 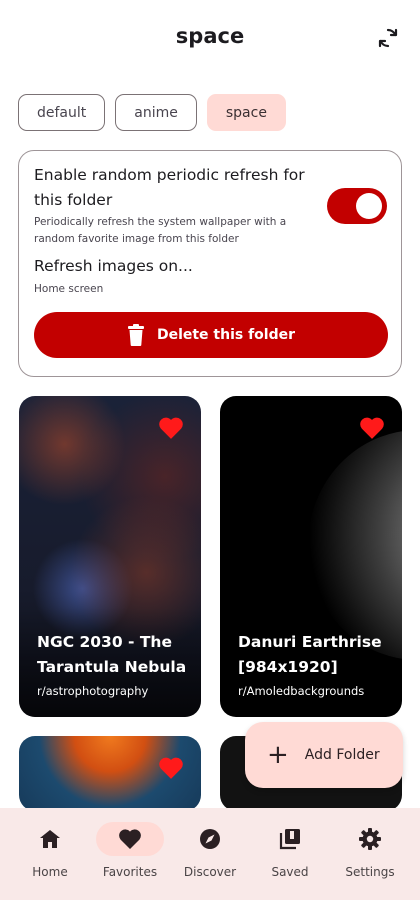 What do you see at coordinates (369, 206) in the screenshot?
I see `toggle-knob` at bounding box center [369, 206].